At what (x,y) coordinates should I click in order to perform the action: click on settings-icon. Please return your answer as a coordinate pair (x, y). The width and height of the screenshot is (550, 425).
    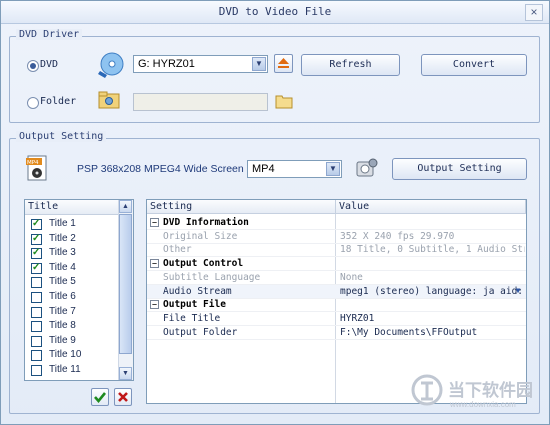
    Looking at the image, I should click on (367, 168).